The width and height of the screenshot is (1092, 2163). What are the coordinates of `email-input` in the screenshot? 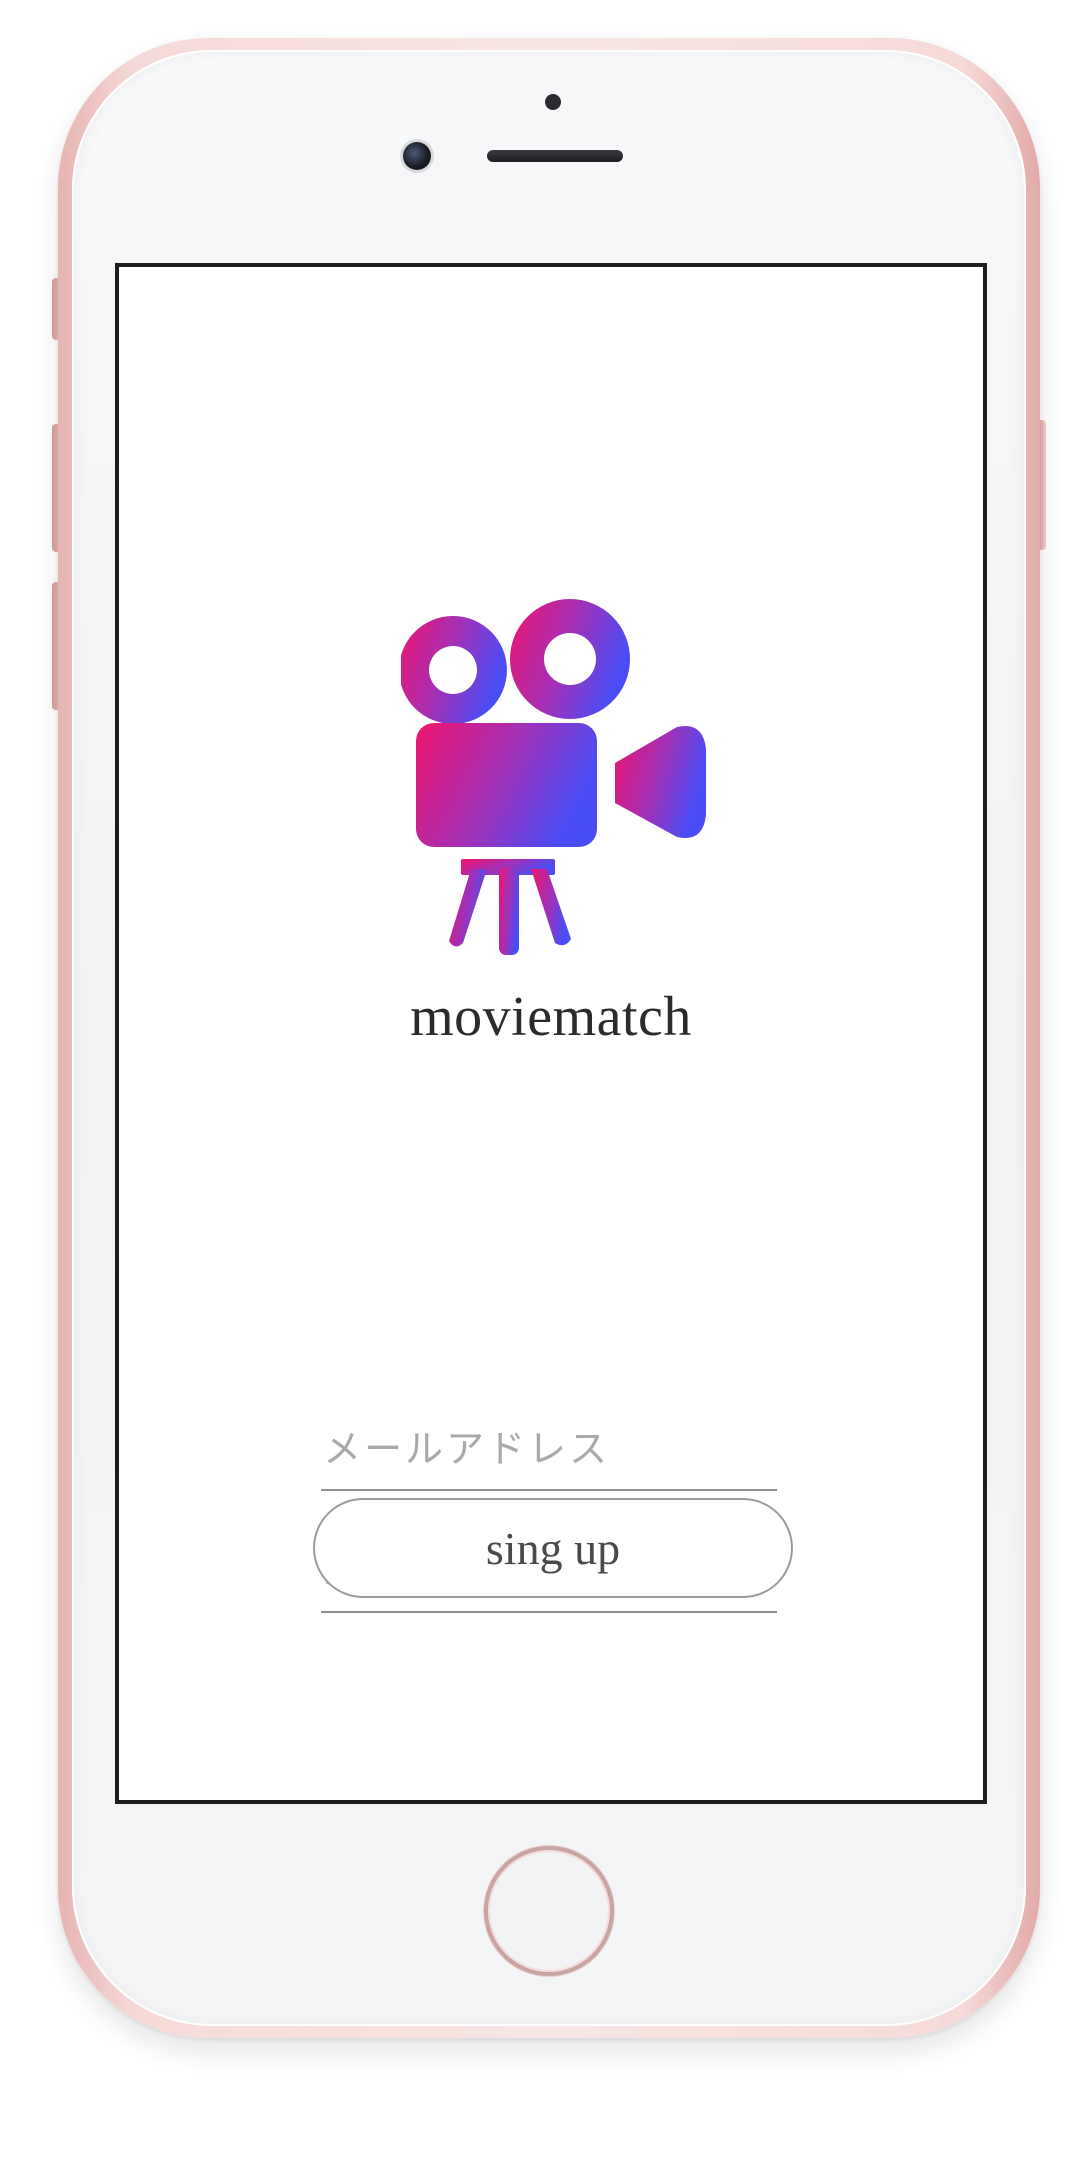 It's located at (543, 1449).